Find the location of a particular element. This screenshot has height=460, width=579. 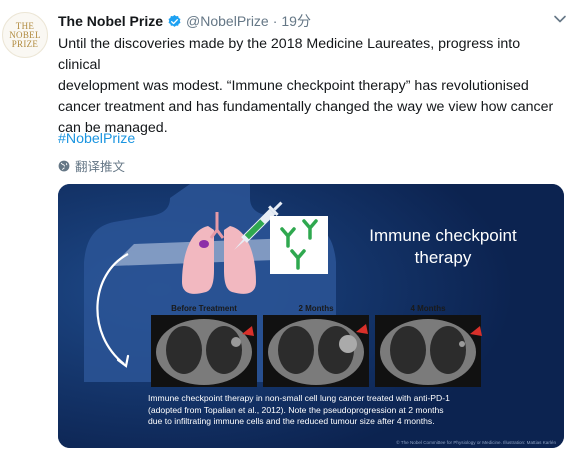

translate-tweet-button: 翻译推文 is located at coordinates (91, 165).